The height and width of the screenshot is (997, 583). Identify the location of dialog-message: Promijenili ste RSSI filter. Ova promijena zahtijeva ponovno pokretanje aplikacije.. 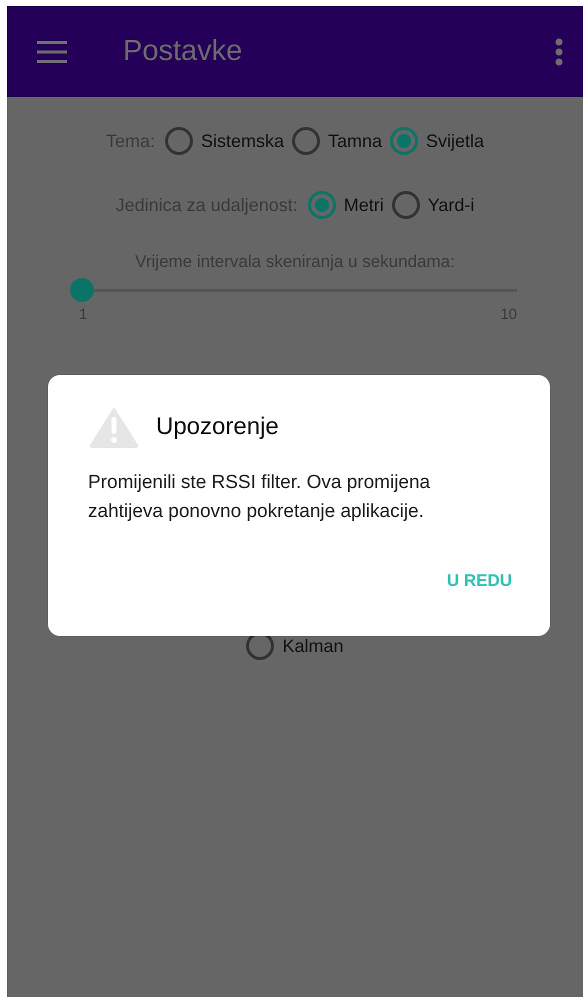
(260, 497).